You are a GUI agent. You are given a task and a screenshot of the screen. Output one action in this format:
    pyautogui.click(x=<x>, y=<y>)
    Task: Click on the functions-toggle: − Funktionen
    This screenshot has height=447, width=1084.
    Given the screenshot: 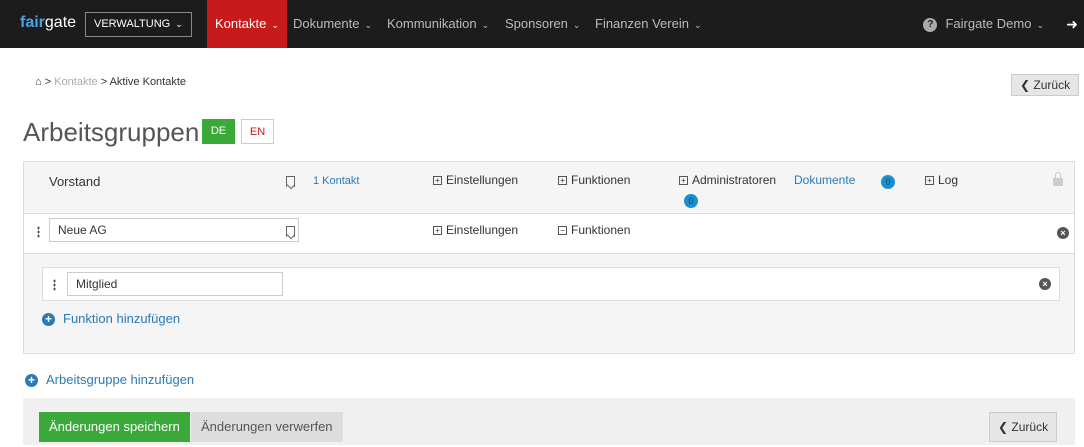 What is the action you would take?
    pyautogui.click(x=594, y=230)
    